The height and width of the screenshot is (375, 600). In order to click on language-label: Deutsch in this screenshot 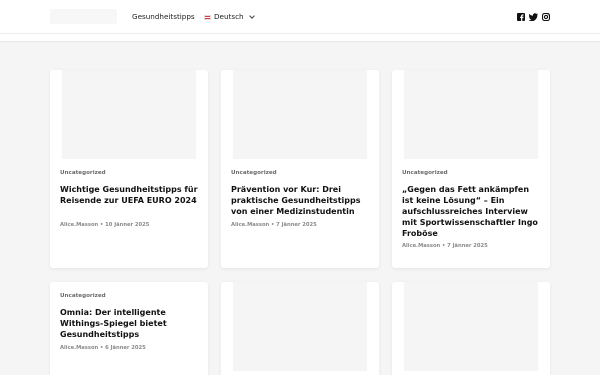, I will do `click(229, 16)`.